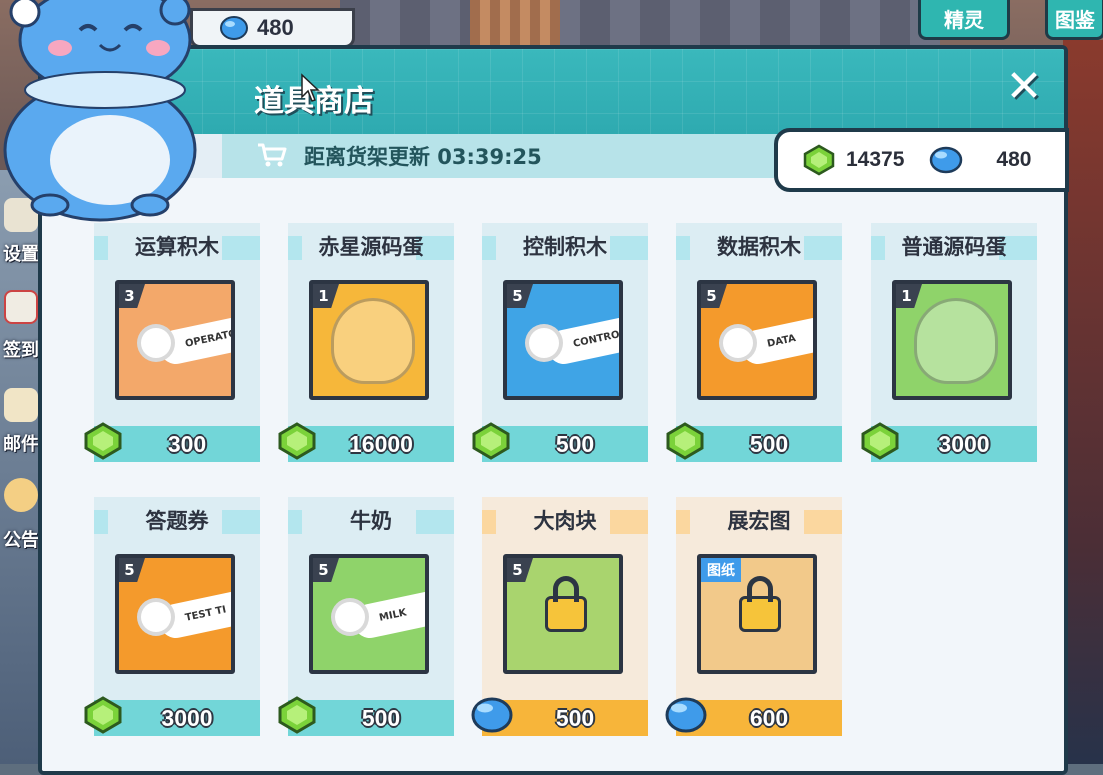 The width and height of the screenshot is (1103, 775). What do you see at coordinates (100, 111) in the screenshot?
I see `mascot-bear-icon` at bounding box center [100, 111].